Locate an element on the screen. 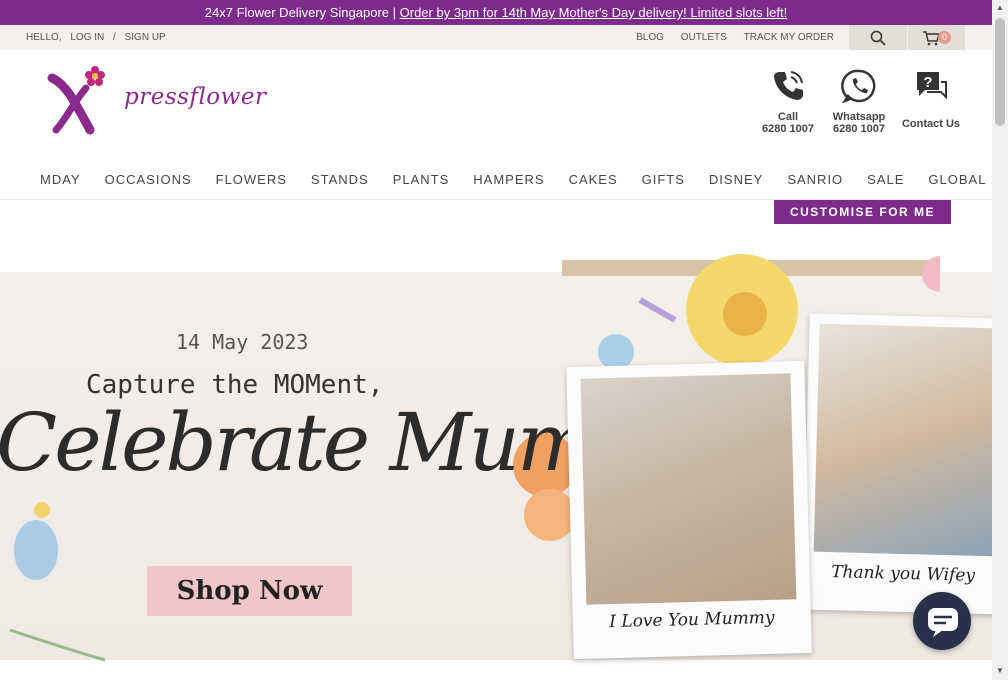 This screenshot has width=1008, height=680. flower-decoration-left is located at coordinates (57, 582).